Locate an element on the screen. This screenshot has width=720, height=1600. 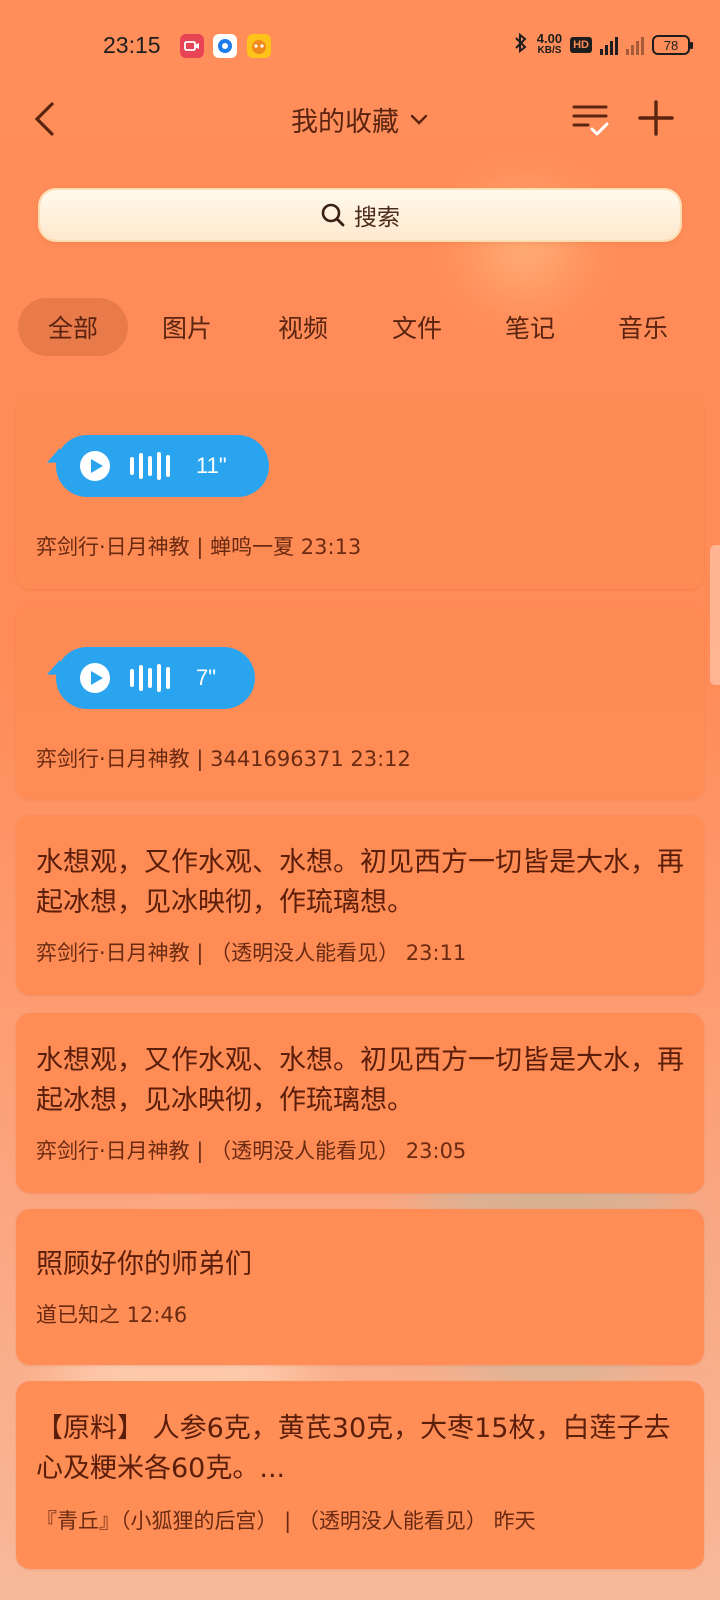
search-label: 搜索 is located at coordinates (377, 218).